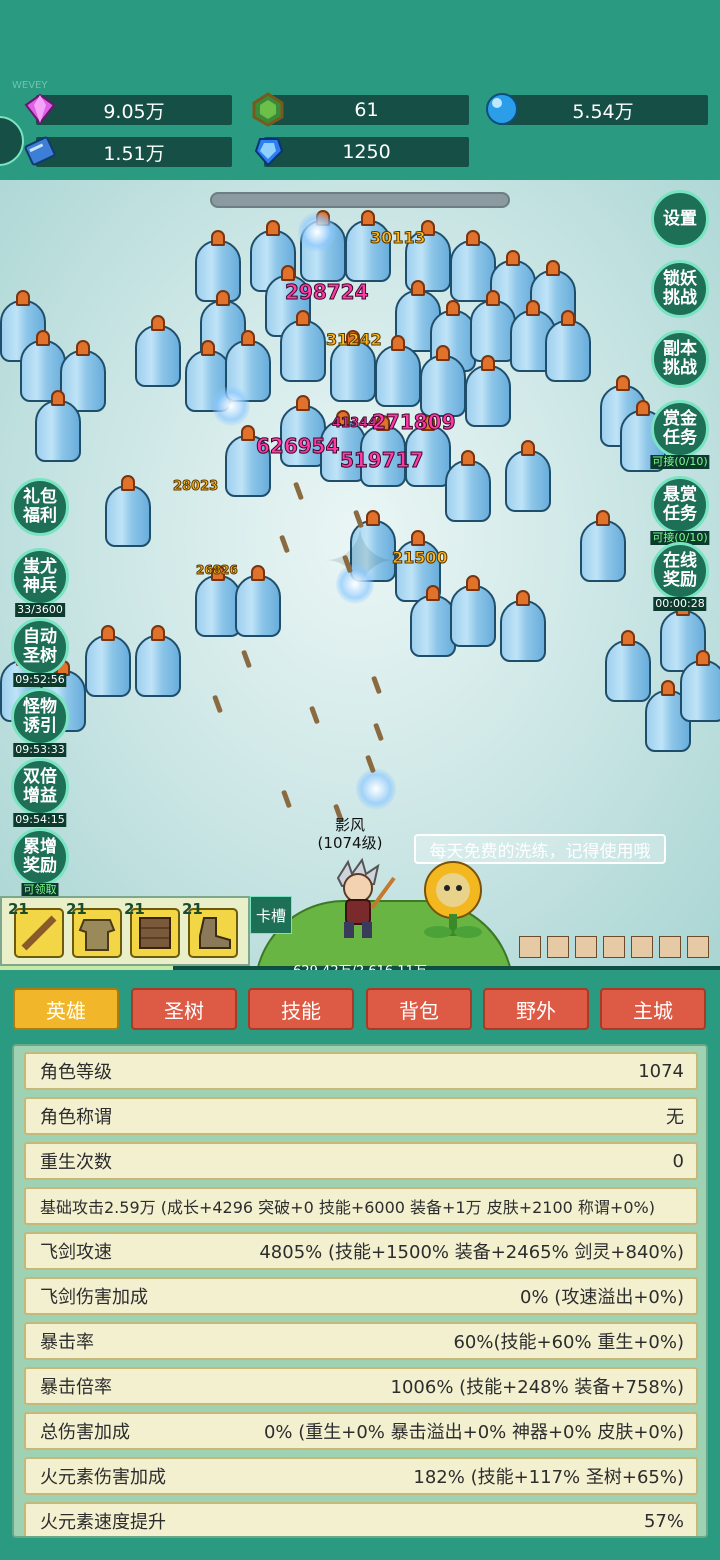 This screenshot has height=1560, width=720. I want to click on top-resource-bar: WEVEY 9.05万 61 5.54万 1.51万 1250, so click(360, 90).